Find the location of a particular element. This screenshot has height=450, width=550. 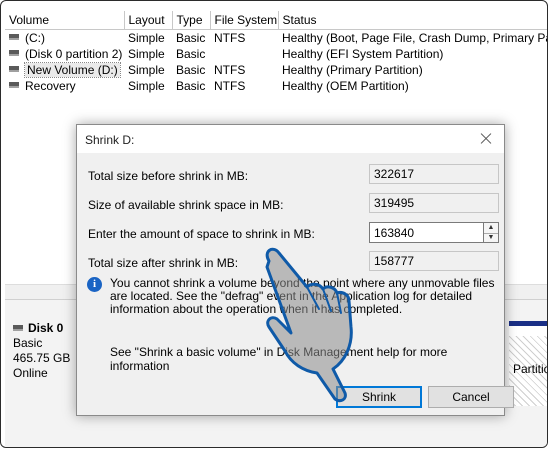

spin-down-icon: ▼ is located at coordinates (491, 238).